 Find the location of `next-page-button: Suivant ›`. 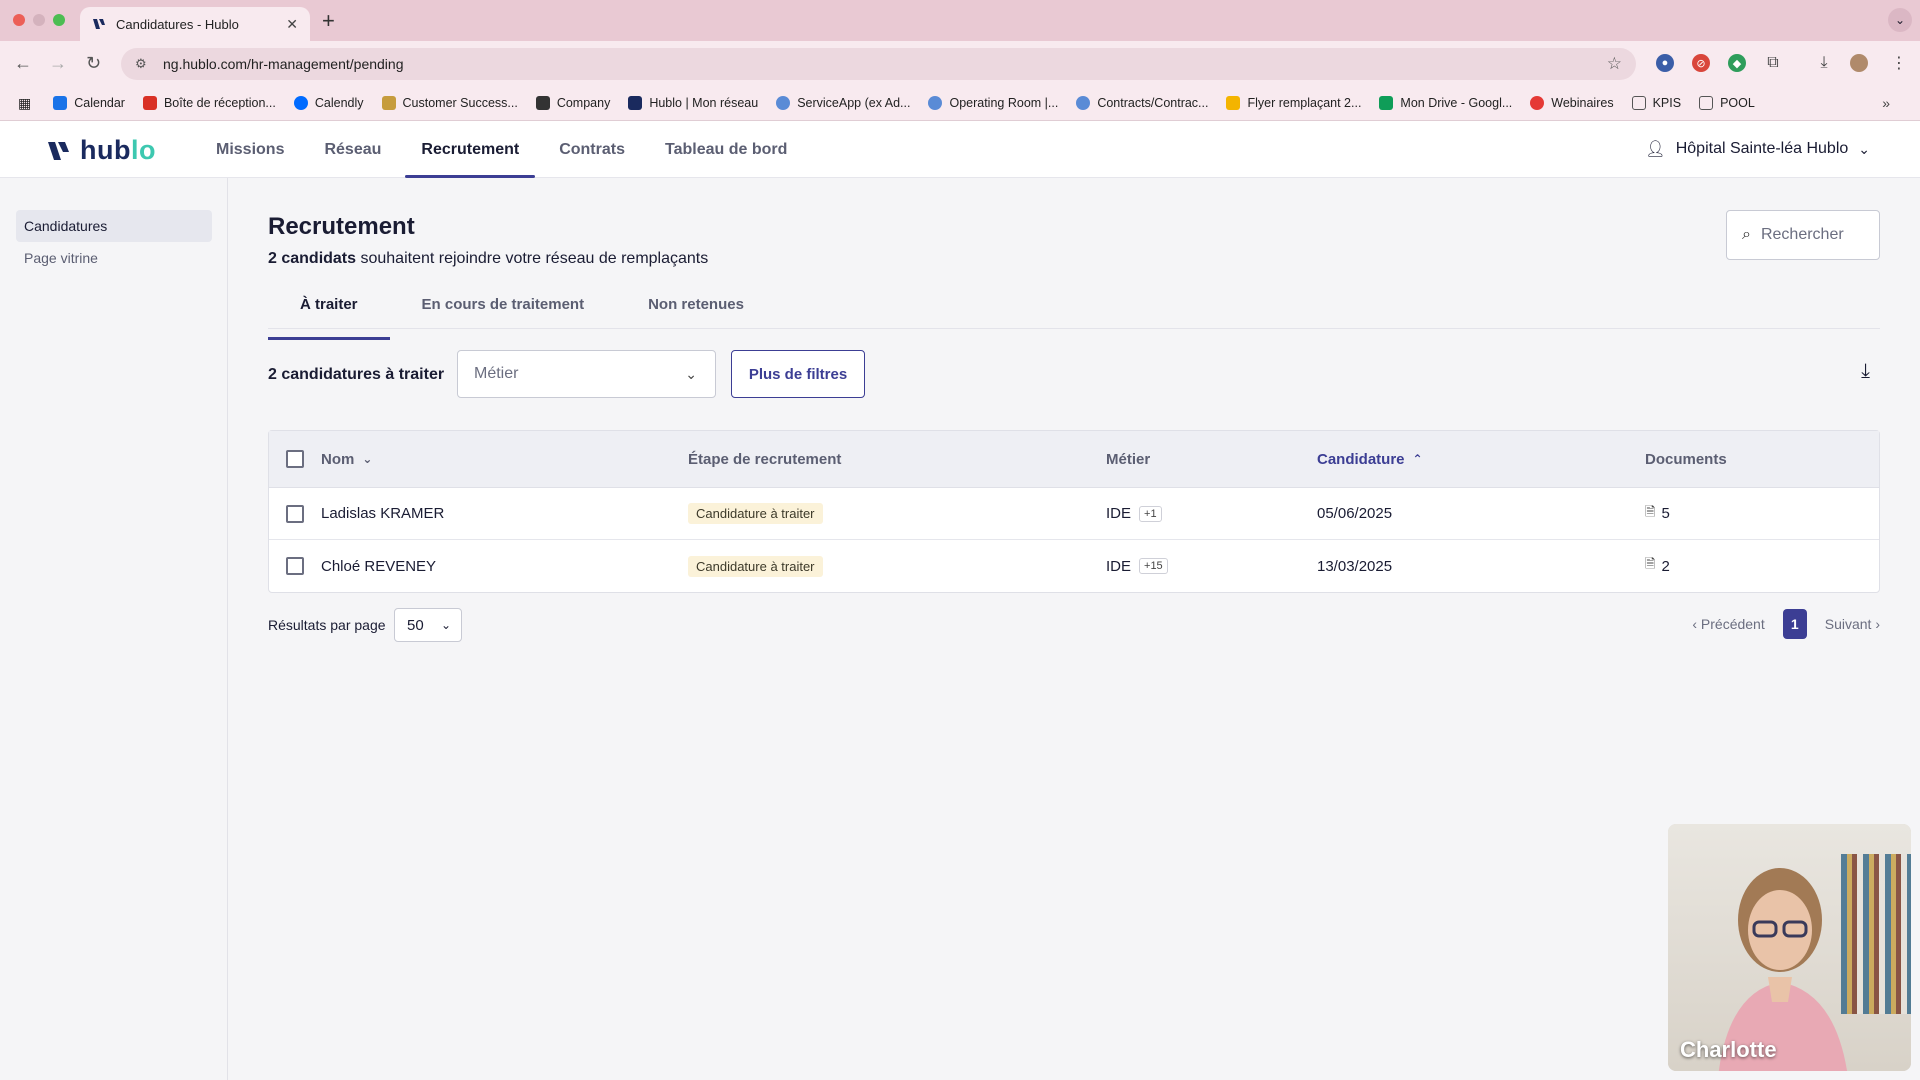

next-page-button: Suivant › is located at coordinates (1852, 624).